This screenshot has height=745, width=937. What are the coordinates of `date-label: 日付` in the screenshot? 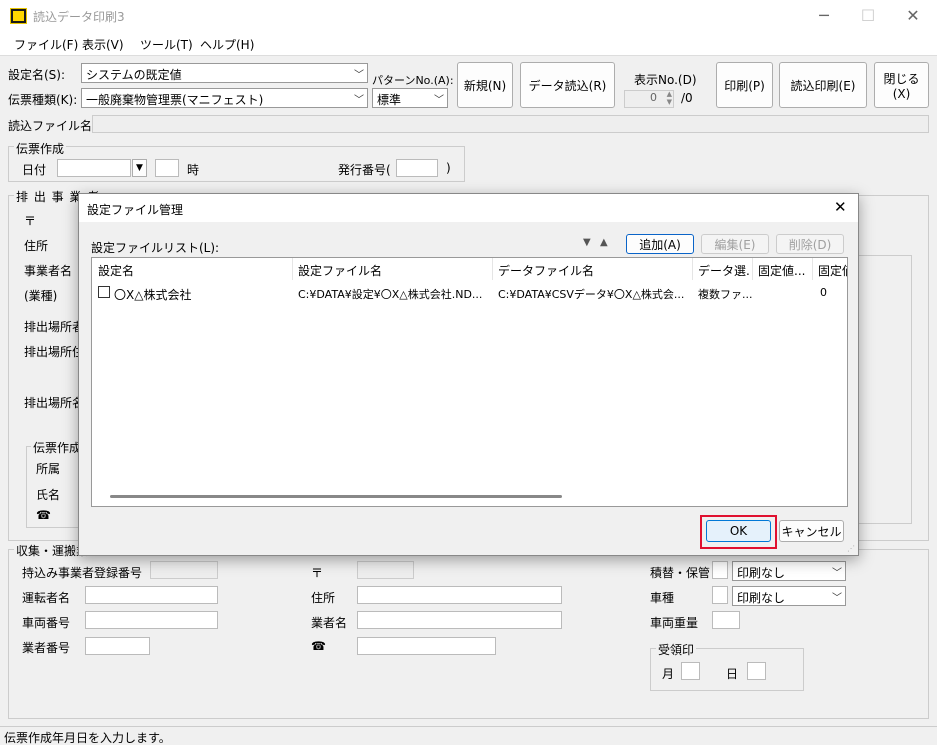 It's located at (34, 170).